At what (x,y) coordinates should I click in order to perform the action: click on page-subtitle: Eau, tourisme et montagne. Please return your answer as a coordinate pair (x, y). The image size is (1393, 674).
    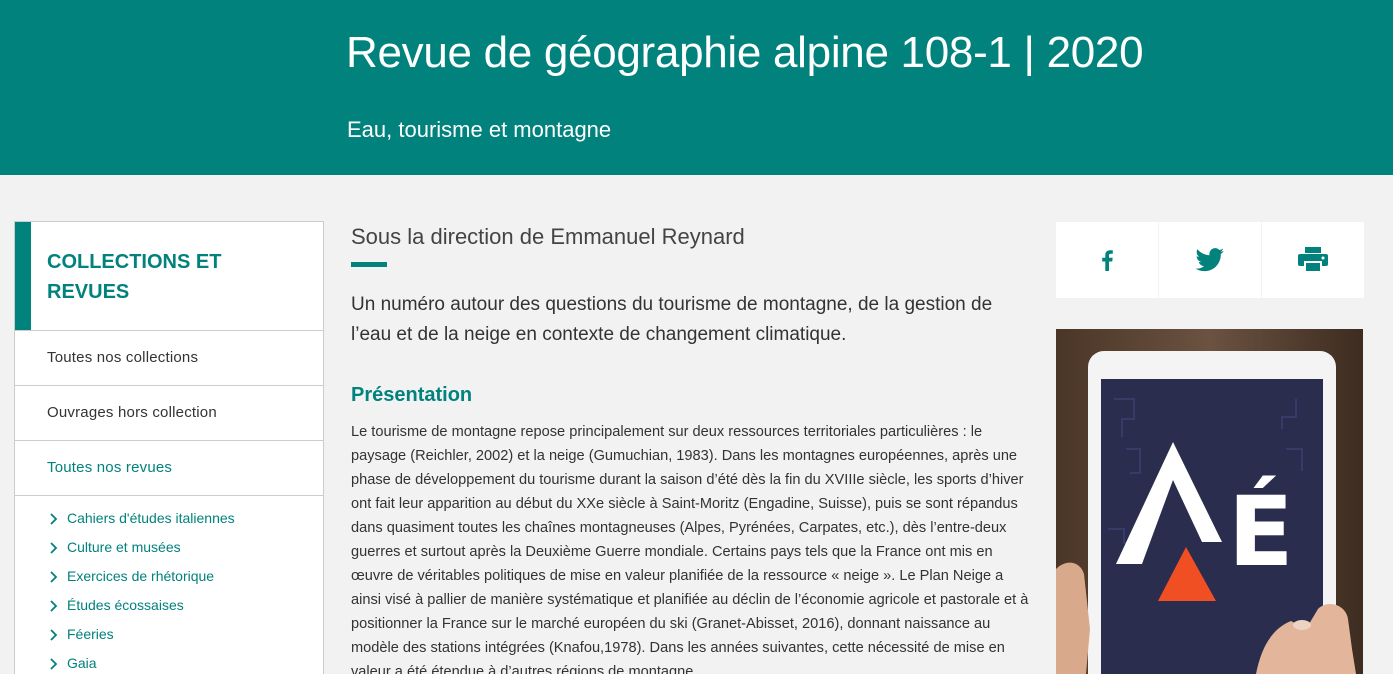
    Looking at the image, I should click on (479, 129).